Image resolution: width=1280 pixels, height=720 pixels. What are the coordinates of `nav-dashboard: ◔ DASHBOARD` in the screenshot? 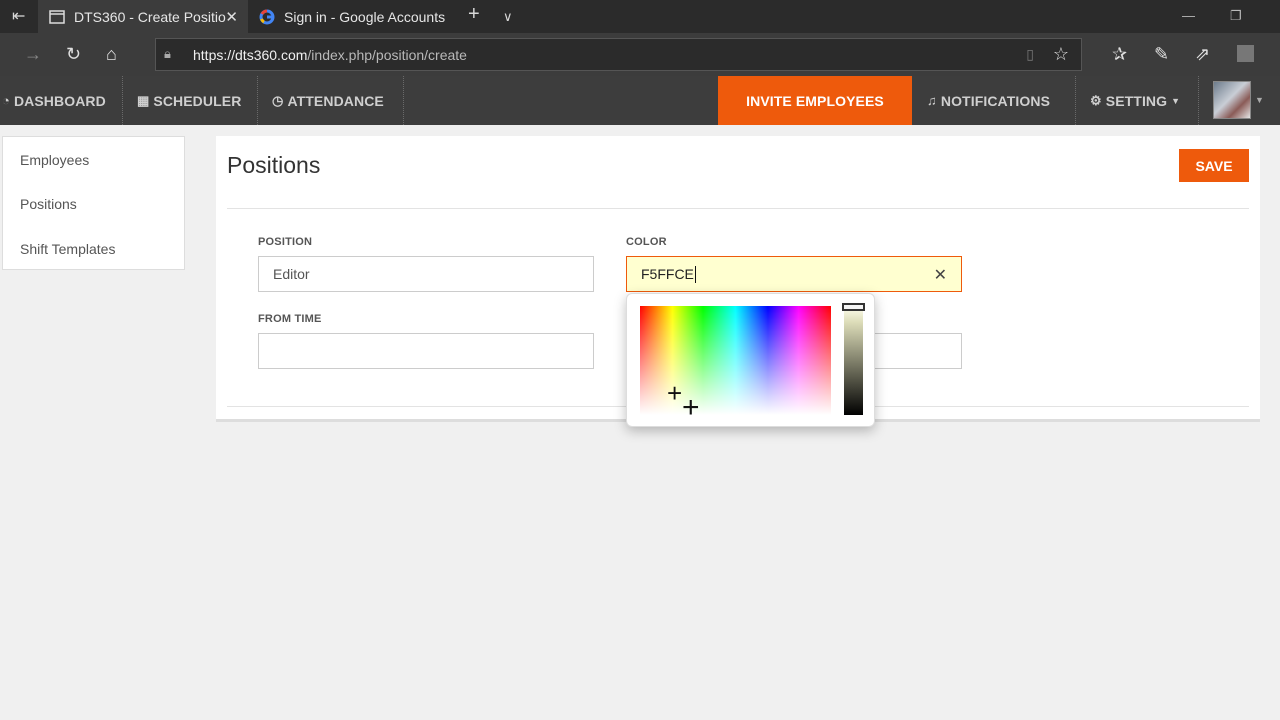 It's located at (54, 100).